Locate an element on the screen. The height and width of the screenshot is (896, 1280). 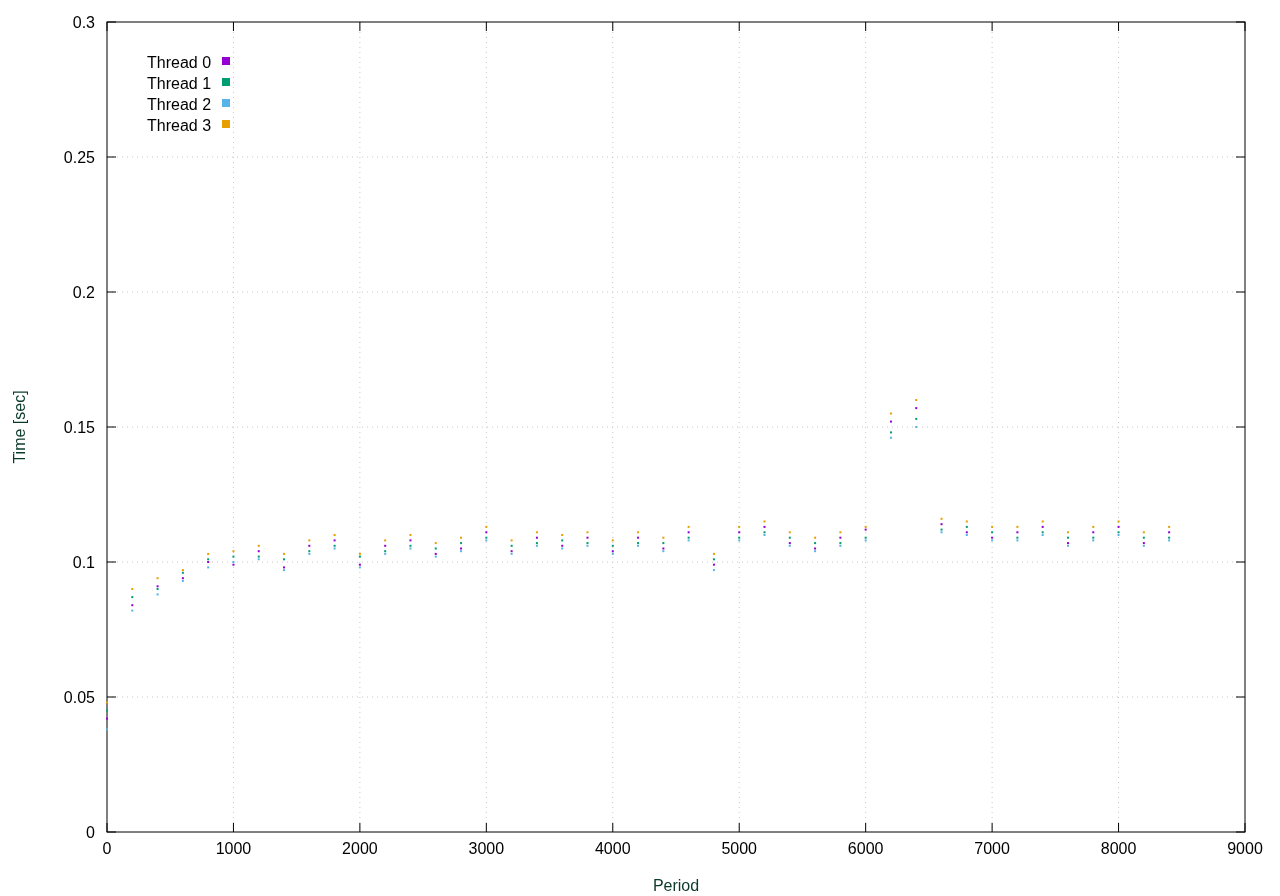
x-tick-label: 7000 is located at coordinates (992, 848).